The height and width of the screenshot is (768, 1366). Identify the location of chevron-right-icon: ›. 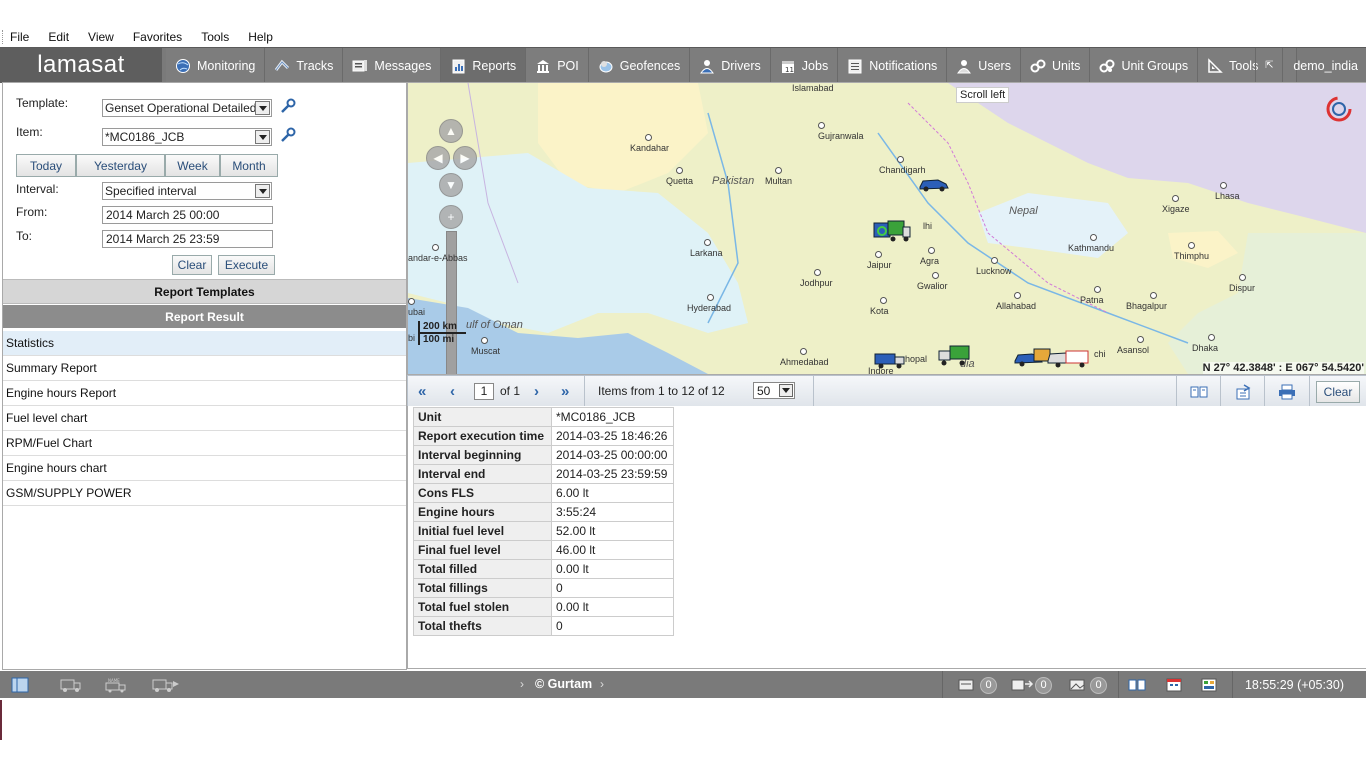
(602, 684).